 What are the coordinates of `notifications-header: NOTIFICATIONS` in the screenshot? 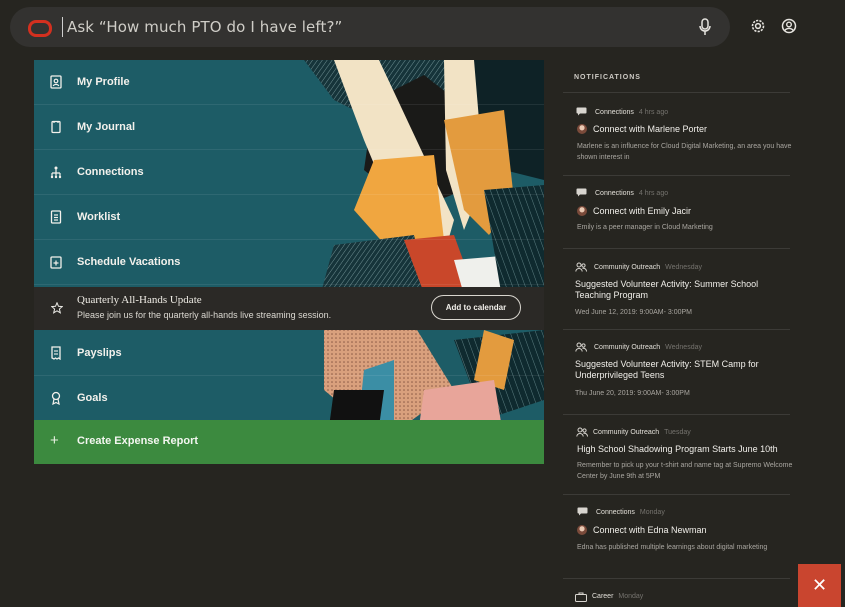 It's located at (607, 77).